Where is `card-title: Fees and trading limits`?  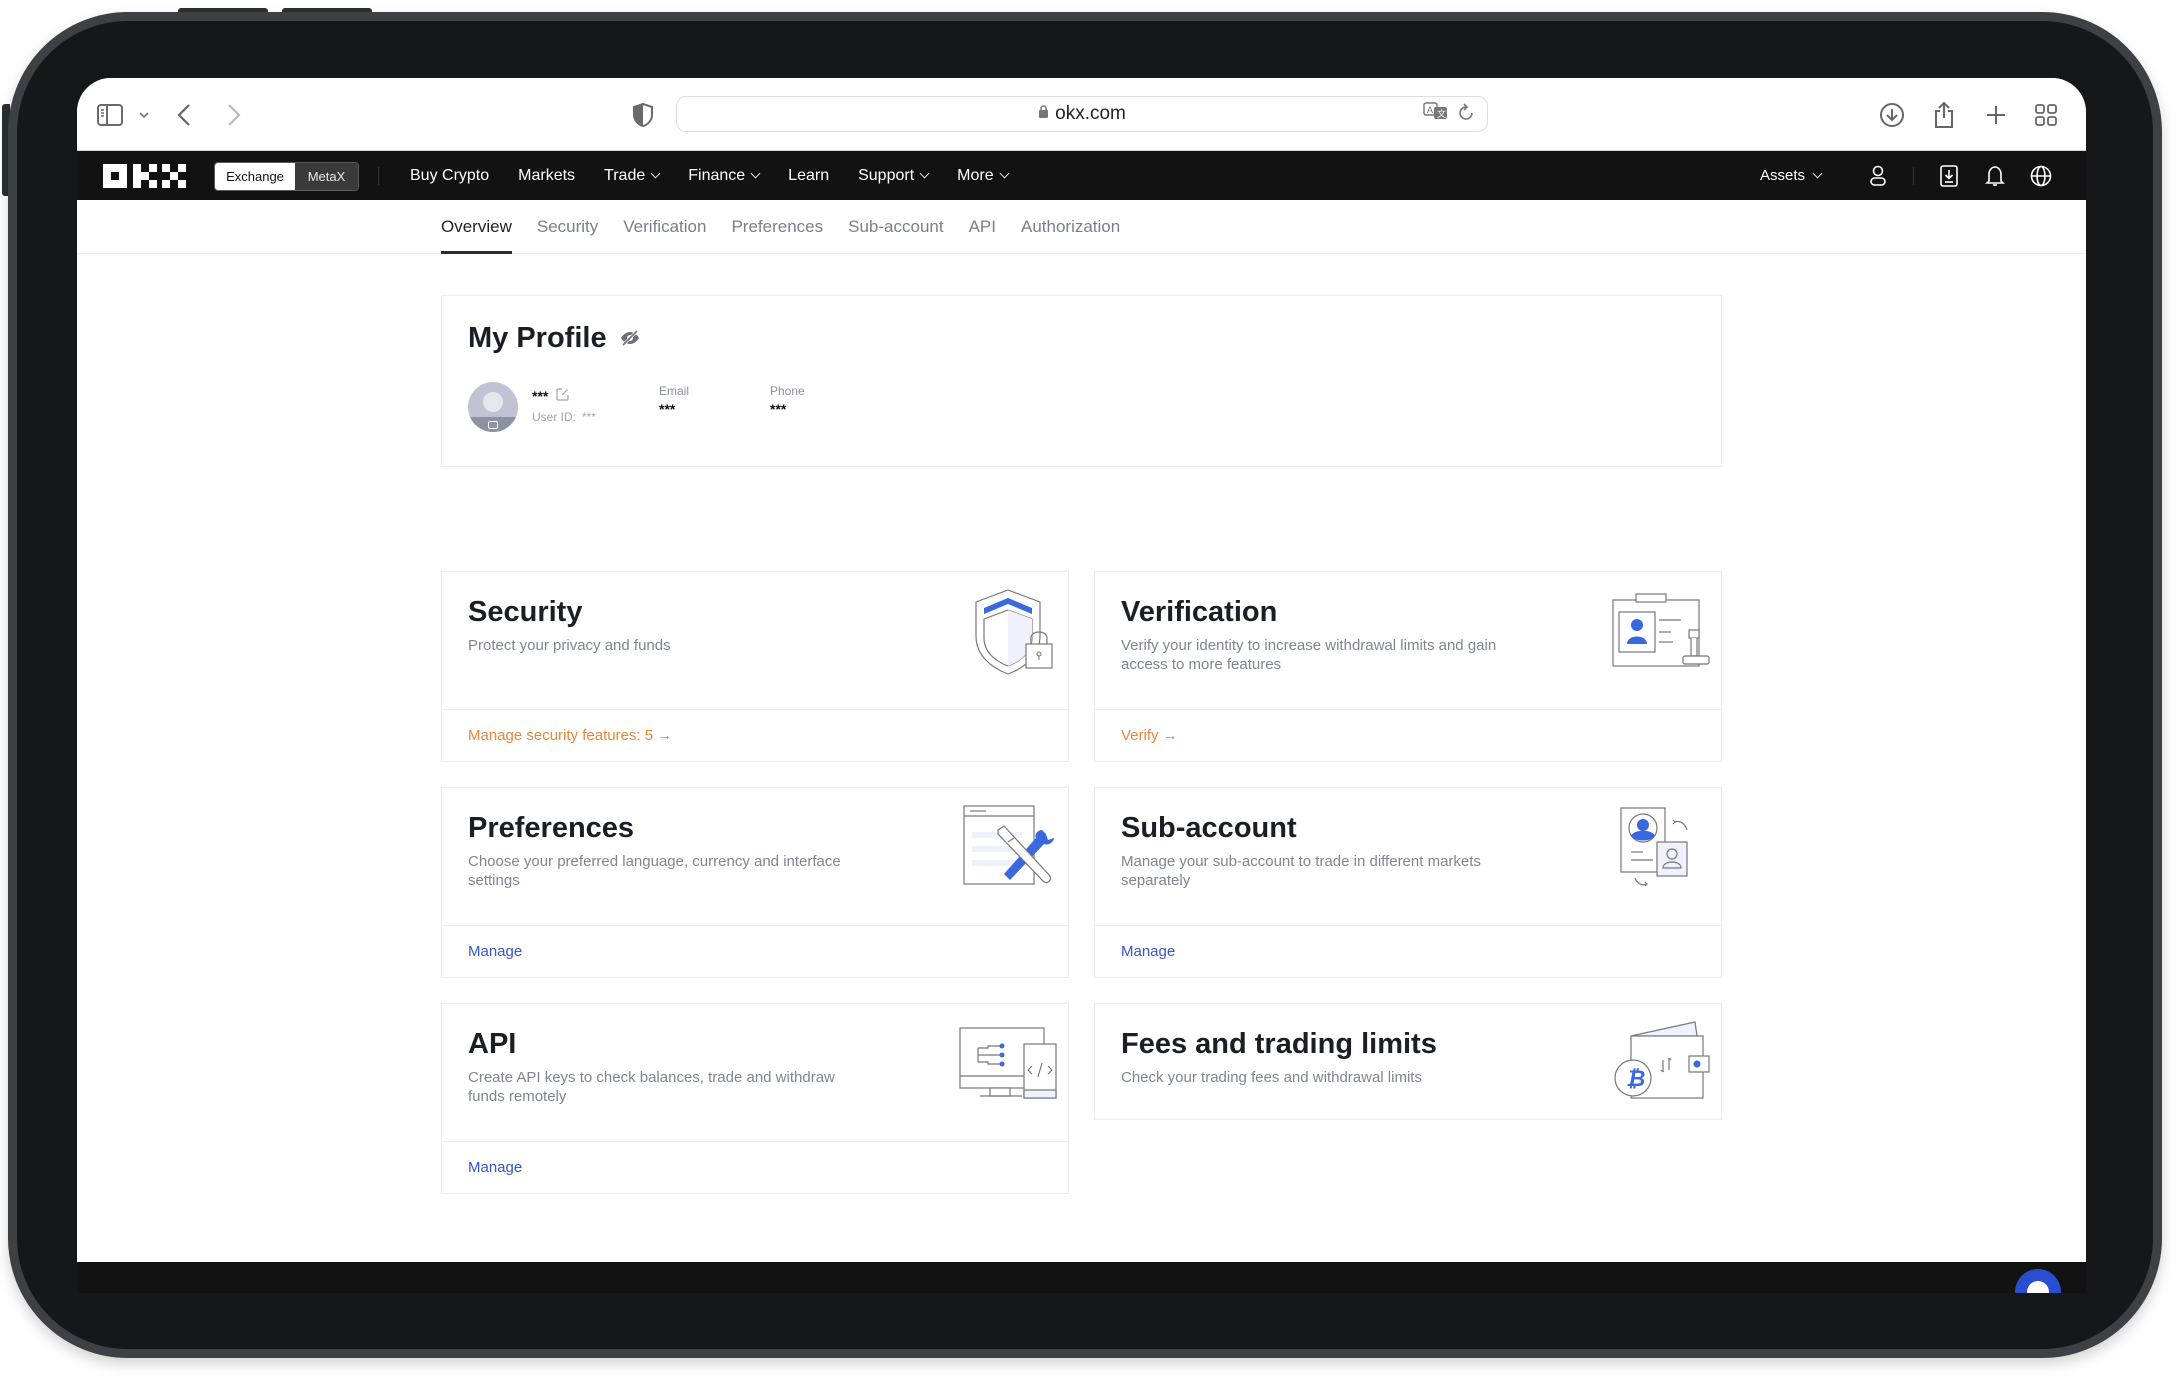 card-title: Fees and trading limits is located at coordinates (1279, 1044).